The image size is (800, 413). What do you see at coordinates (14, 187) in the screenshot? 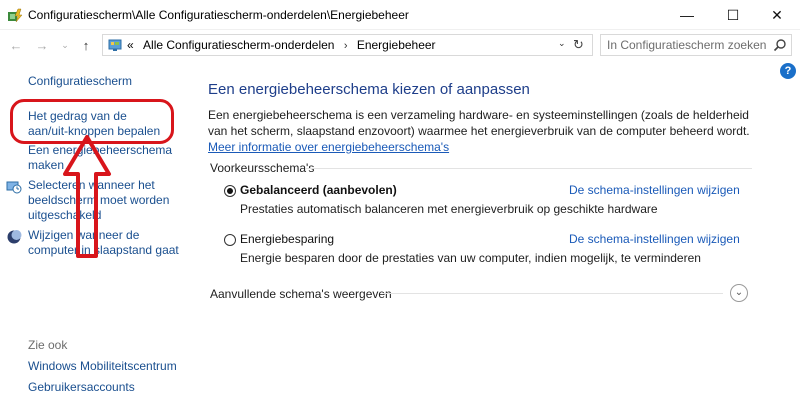
I see `display-clock-icon` at bounding box center [14, 187].